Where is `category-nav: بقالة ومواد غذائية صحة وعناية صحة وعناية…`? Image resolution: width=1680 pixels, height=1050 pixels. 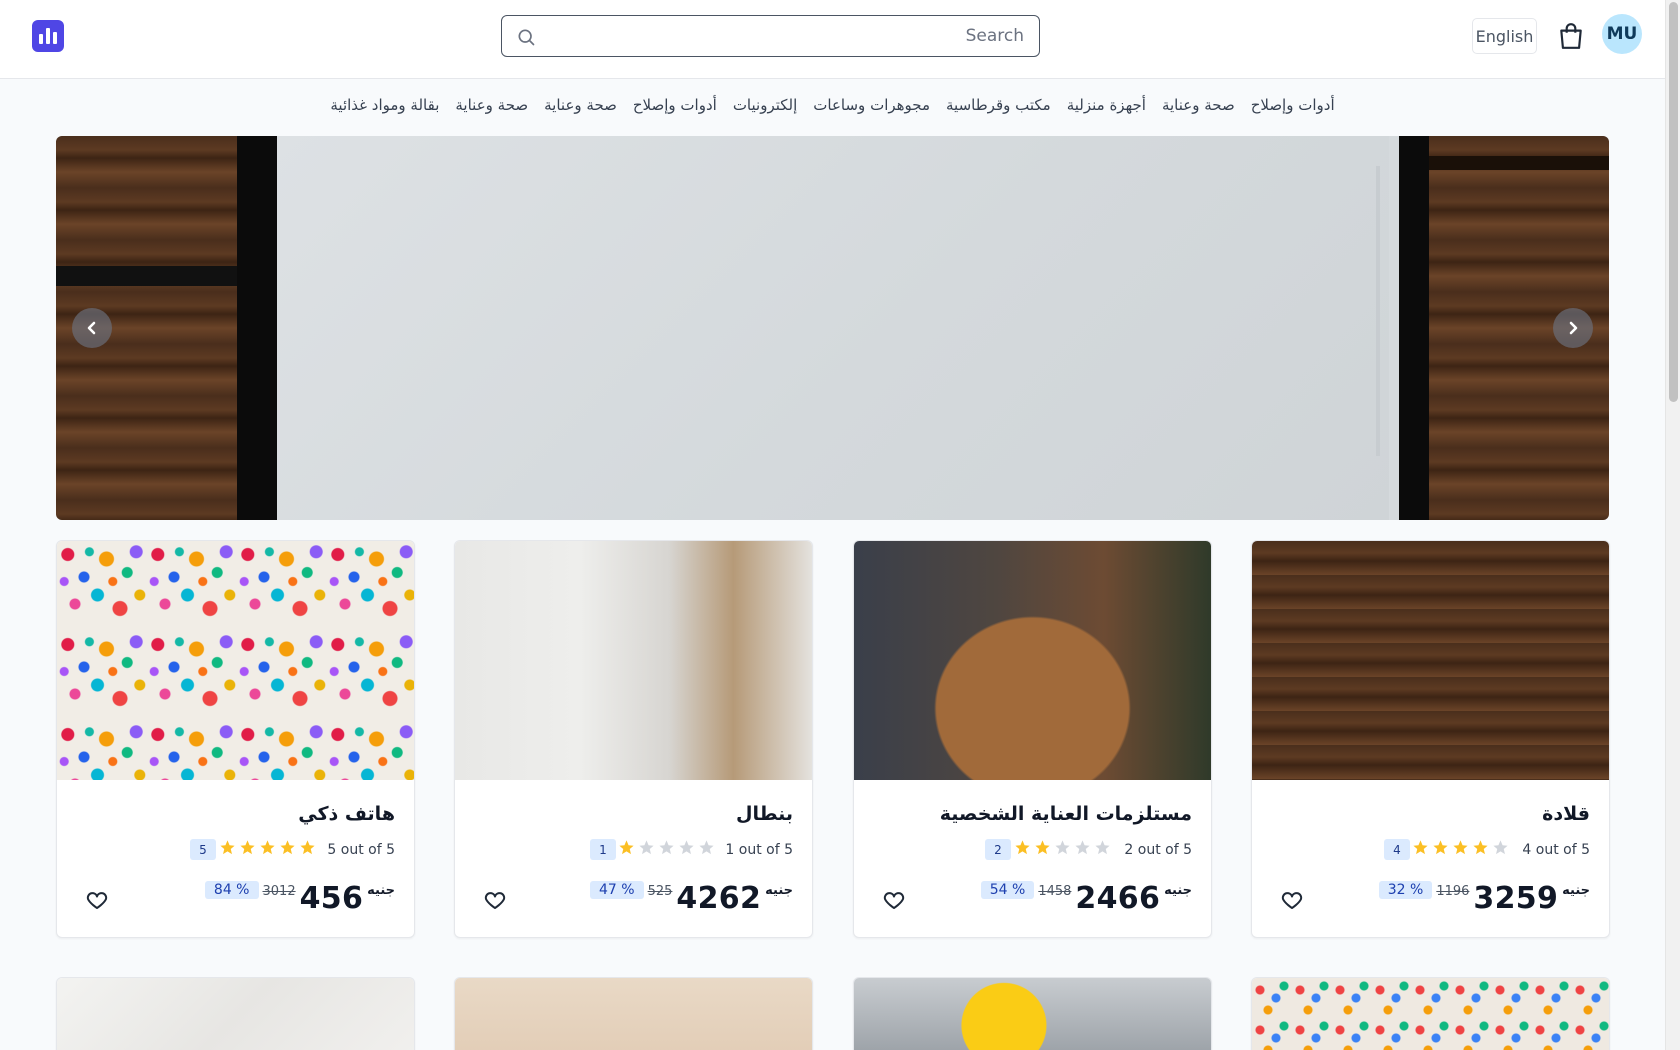
category-nav: بقالة ومواد غذائية صحة وعناية صحة وعناية… is located at coordinates (832, 105).